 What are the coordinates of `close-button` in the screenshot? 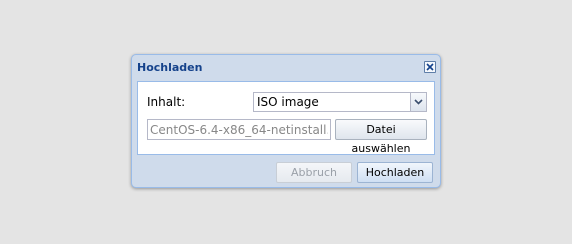 It's located at (430, 67).